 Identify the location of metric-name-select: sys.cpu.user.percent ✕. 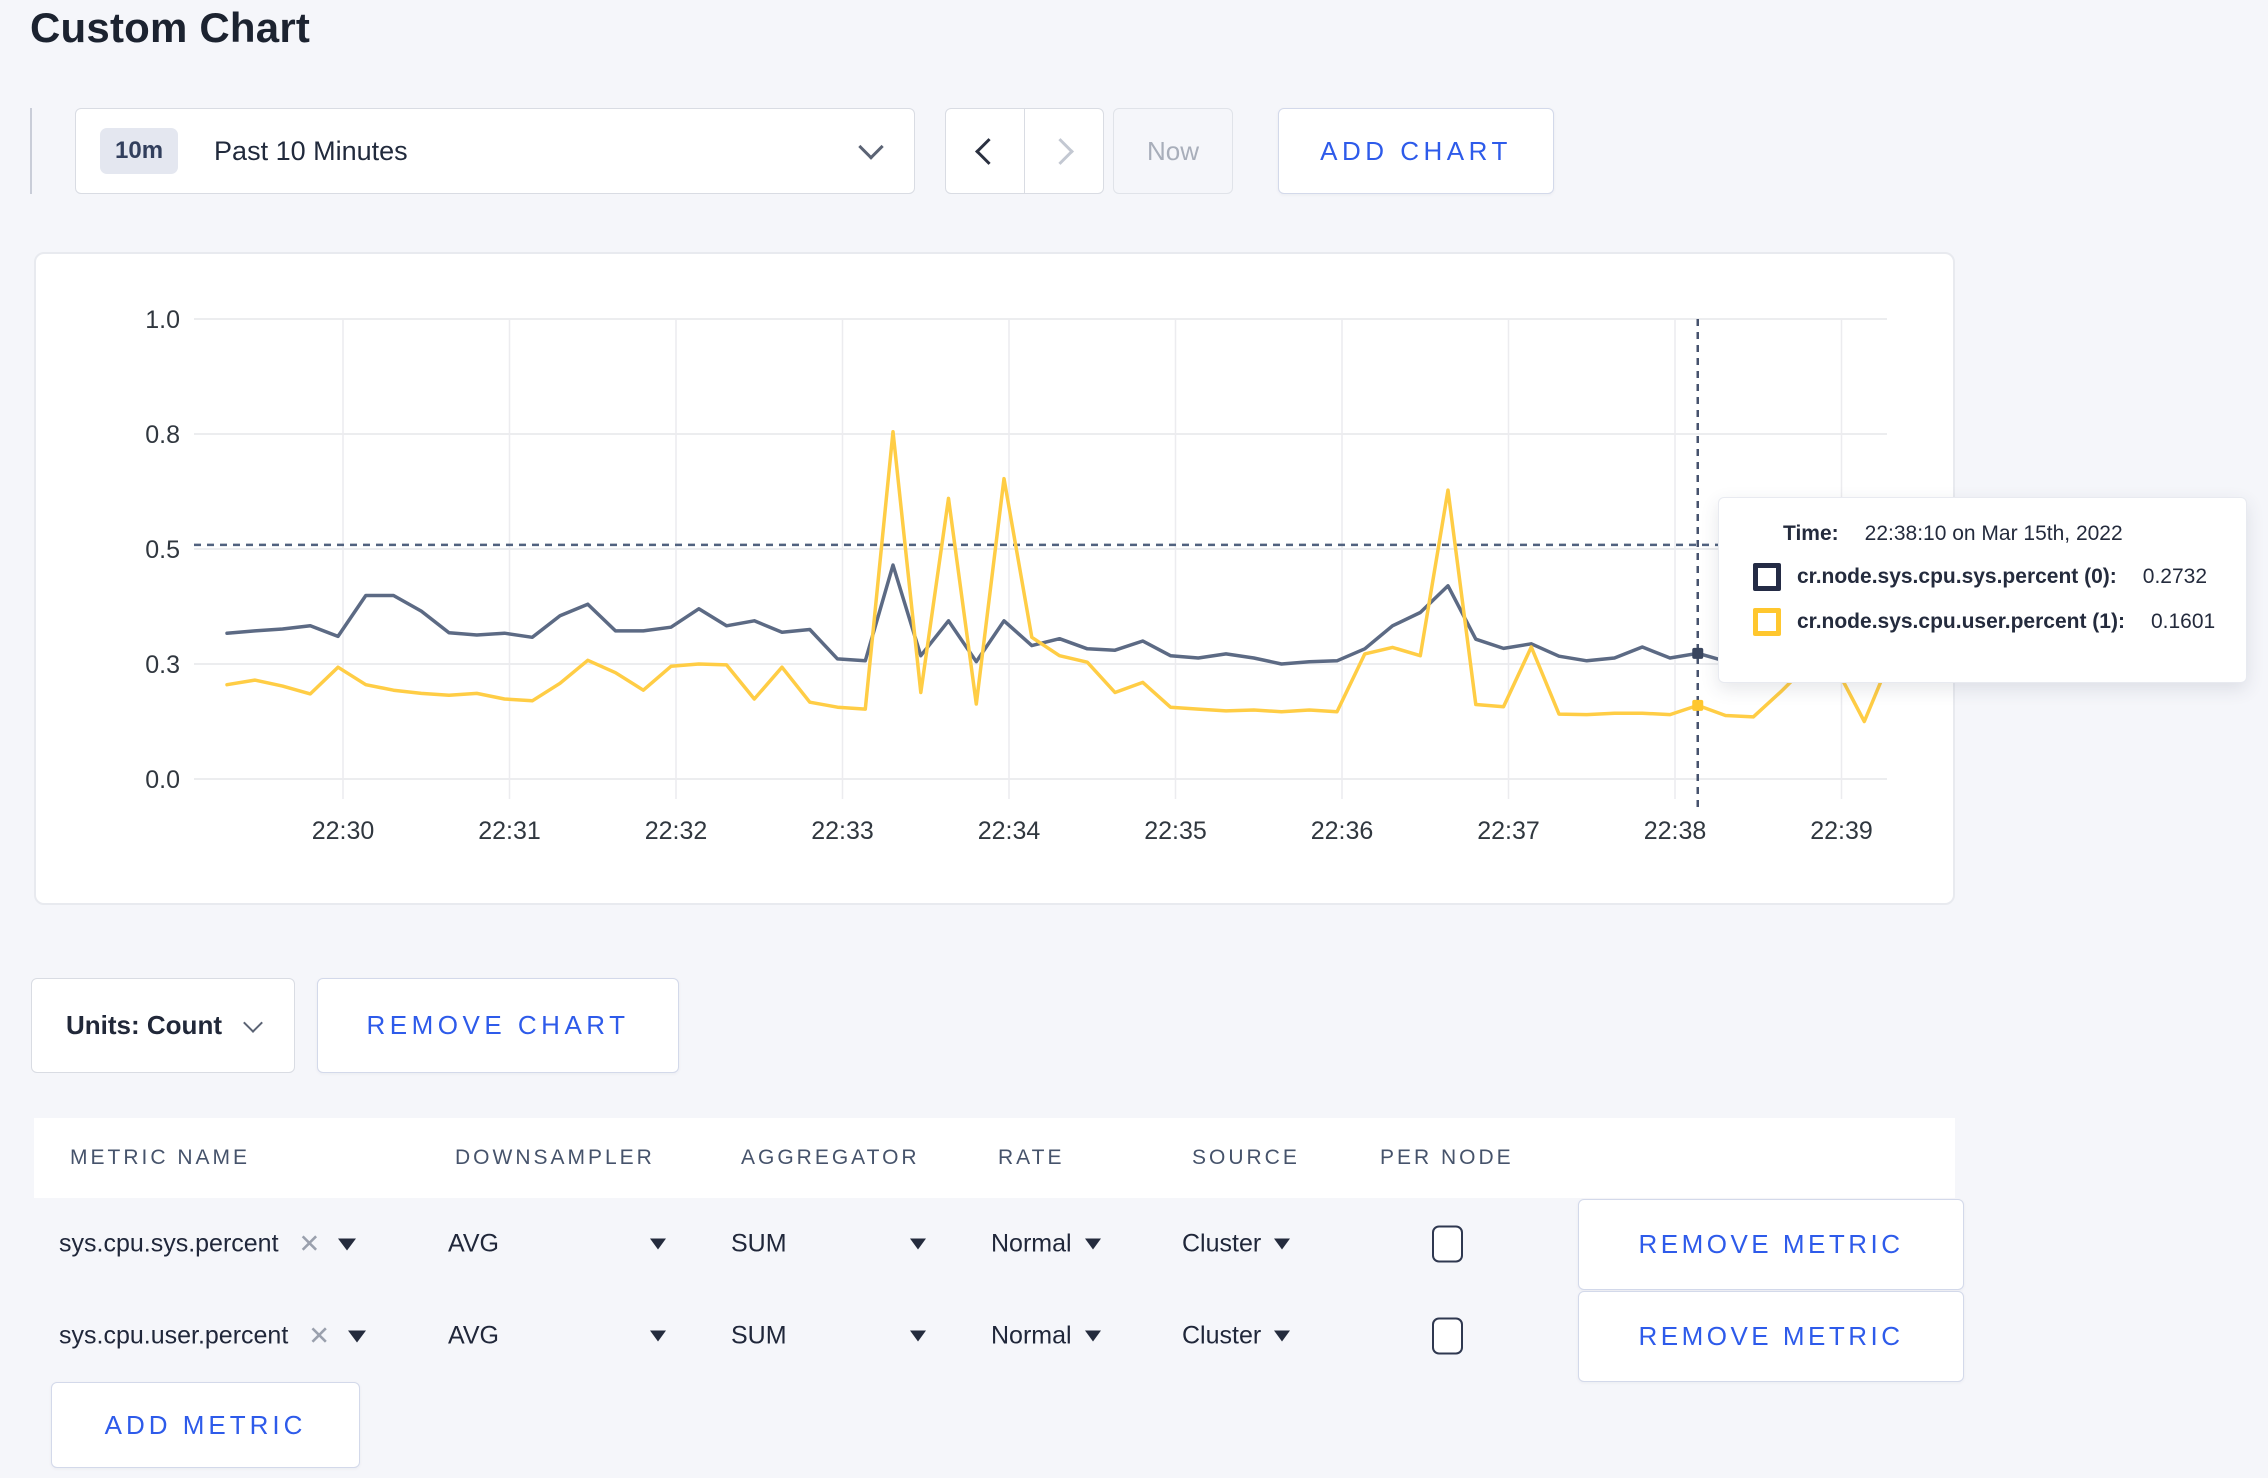
(213, 1336).